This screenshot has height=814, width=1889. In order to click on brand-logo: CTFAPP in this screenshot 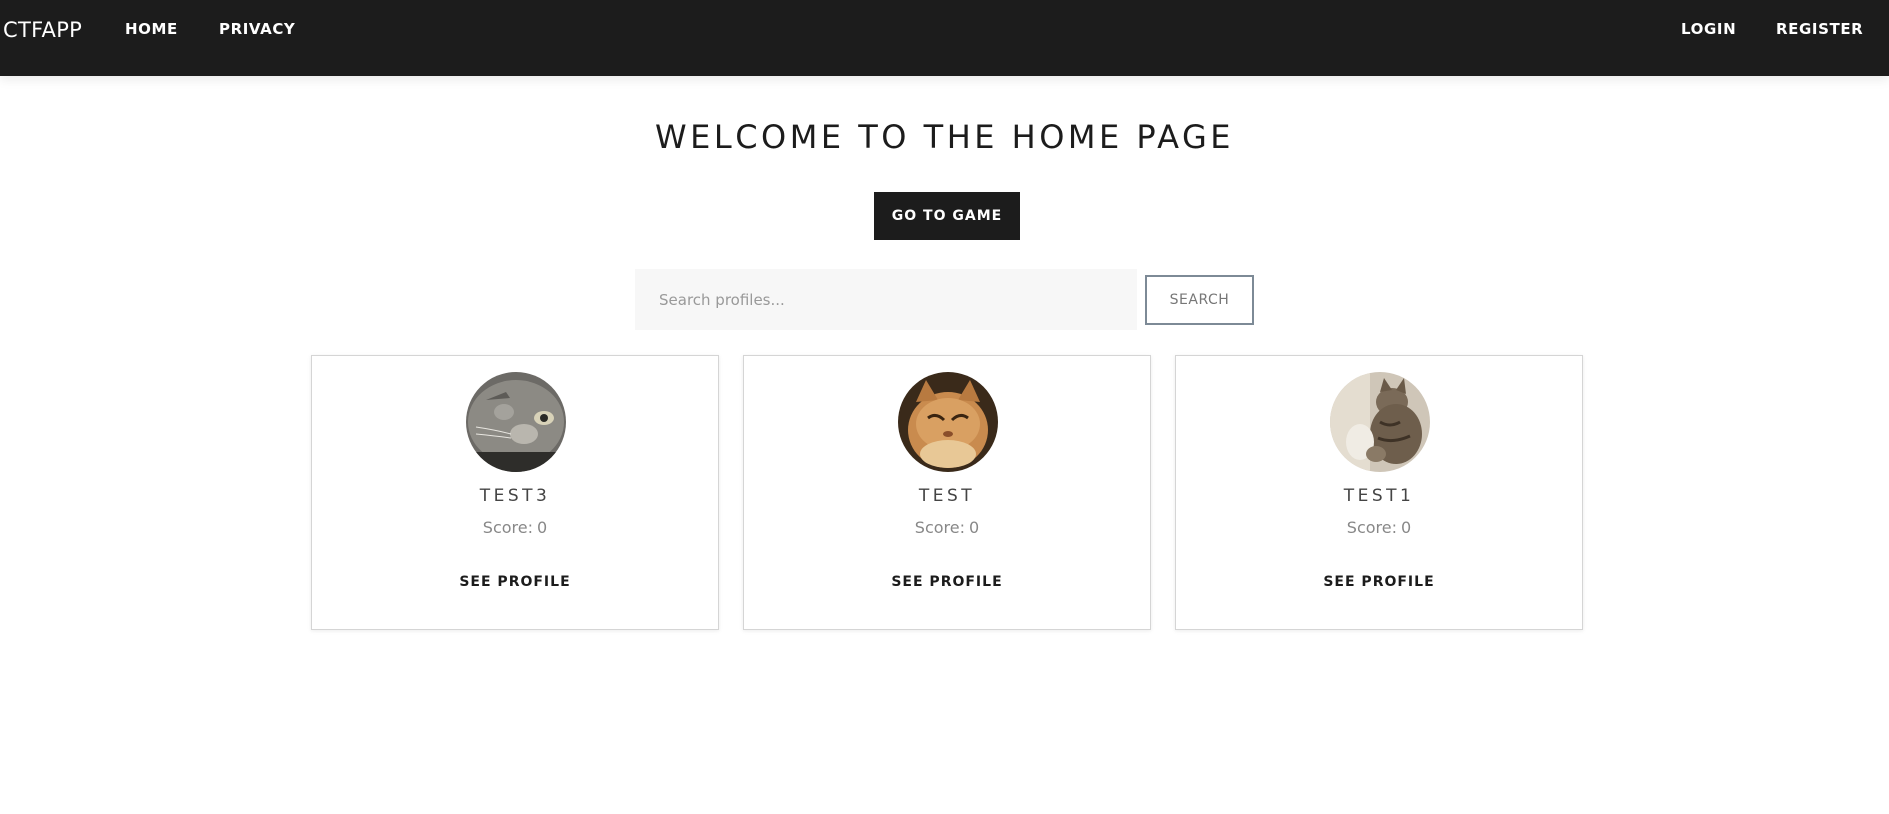, I will do `click(42, 30)`.